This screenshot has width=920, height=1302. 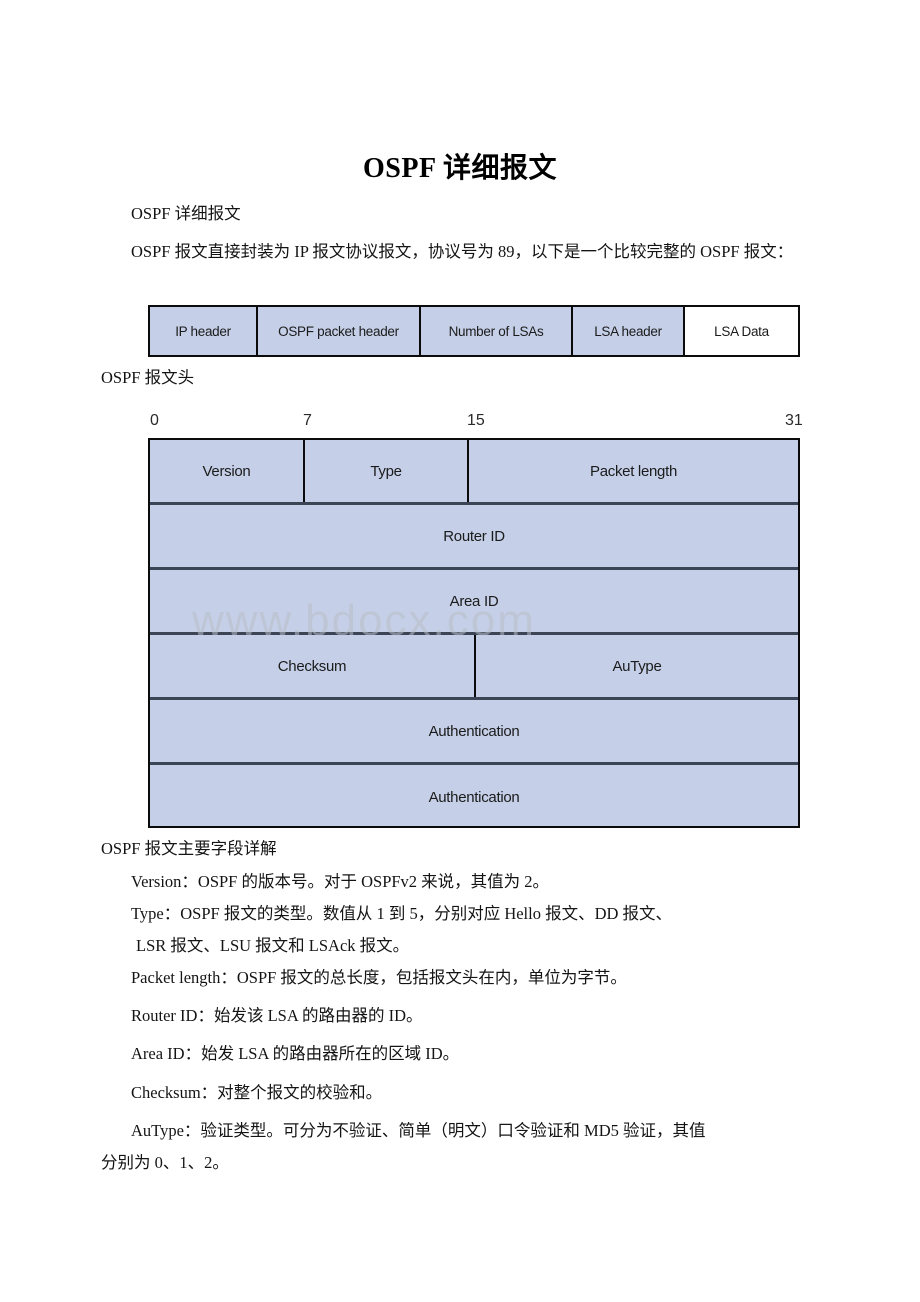 What do you see at coordinates (387, 471) in the screenshot?
I see `header-field-type: Type` at bounding box center [387, 471].